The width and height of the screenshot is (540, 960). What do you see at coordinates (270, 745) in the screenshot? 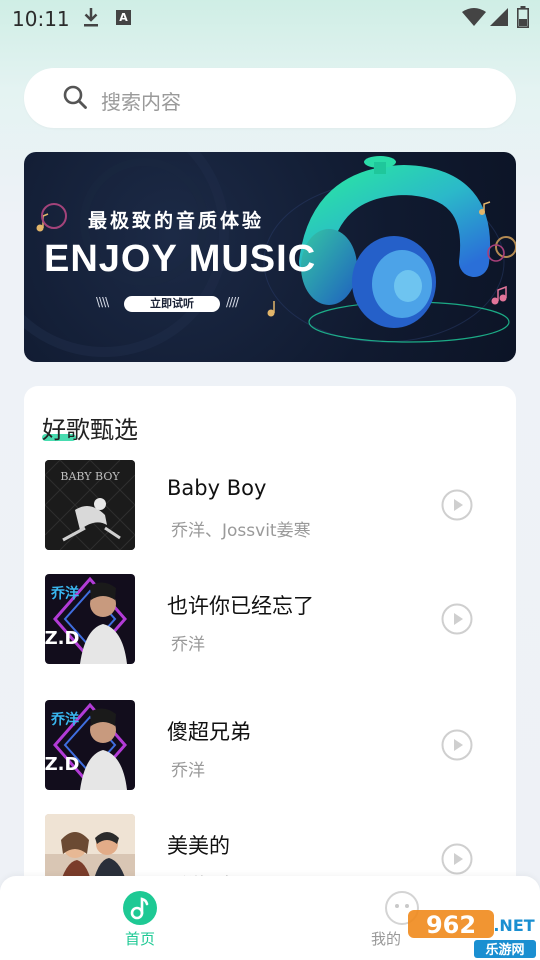
I see `song-item: 乔洋 Z.D 傻超兄弟 乔洋` at bounding box center [270, 745].